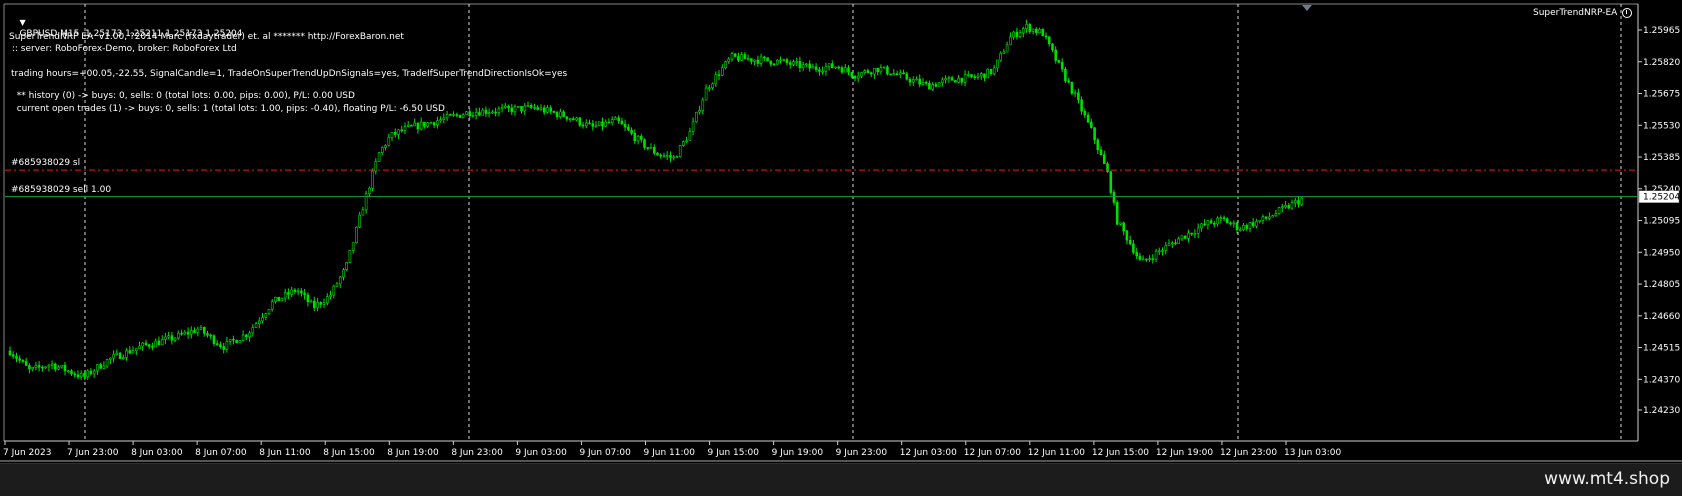  Describe the element at coordinates (22, 22) in the screenshot. I see `dropdown-triangle-icon: ▼` at that location.